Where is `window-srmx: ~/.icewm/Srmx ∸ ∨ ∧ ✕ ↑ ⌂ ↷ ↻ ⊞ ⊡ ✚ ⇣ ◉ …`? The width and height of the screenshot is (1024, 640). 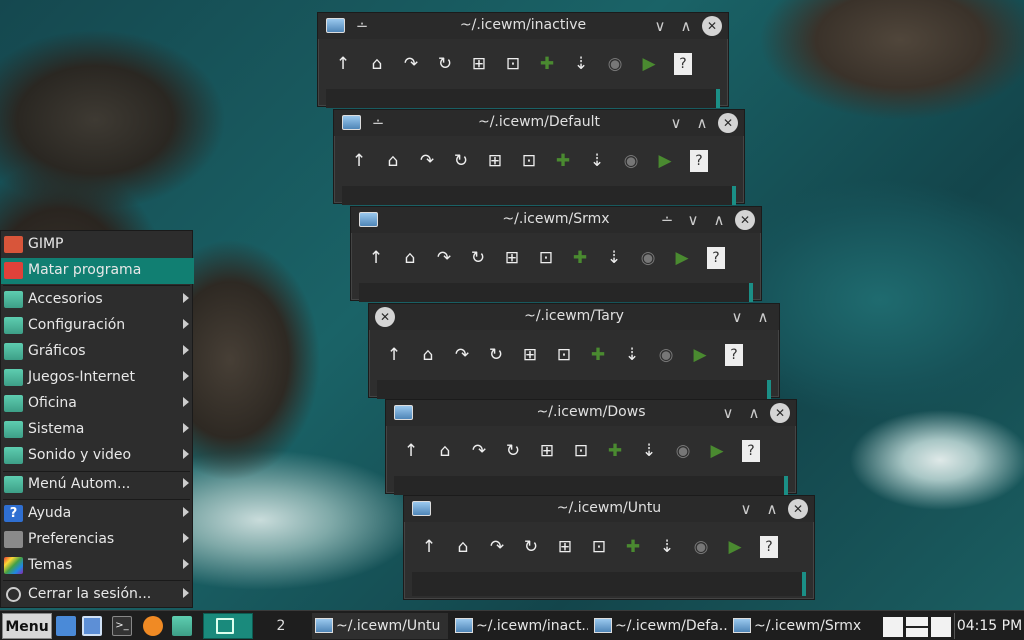 window-srmx: ~/.icewm/Srmx ∸ ∨ ∧ ✕ ↑ ⌂ ↷ ↻ ⊞ ⊡ ✚ ⇣ ◉ … is located at coordinates (556, 254).